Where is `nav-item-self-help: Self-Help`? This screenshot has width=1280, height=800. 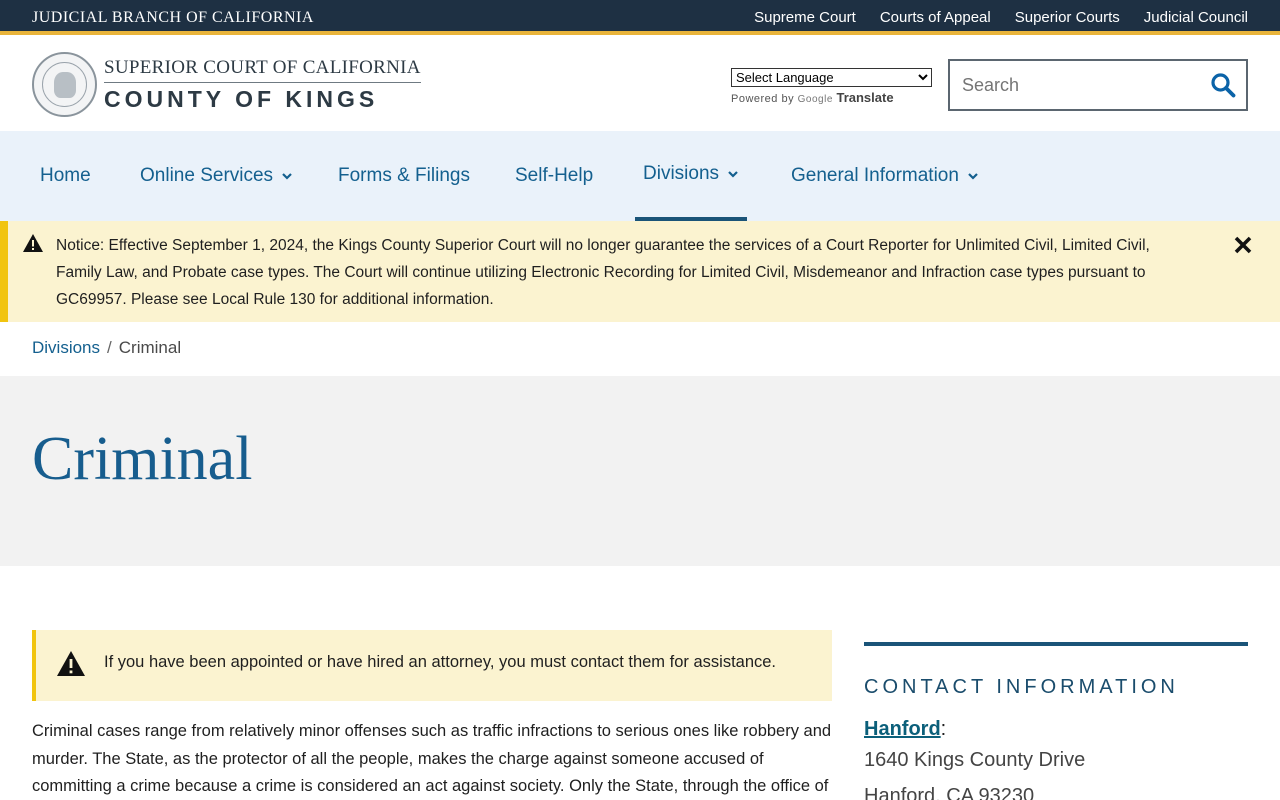 nav-item-self-help: Self-Help is located at coordinates (554, 176).